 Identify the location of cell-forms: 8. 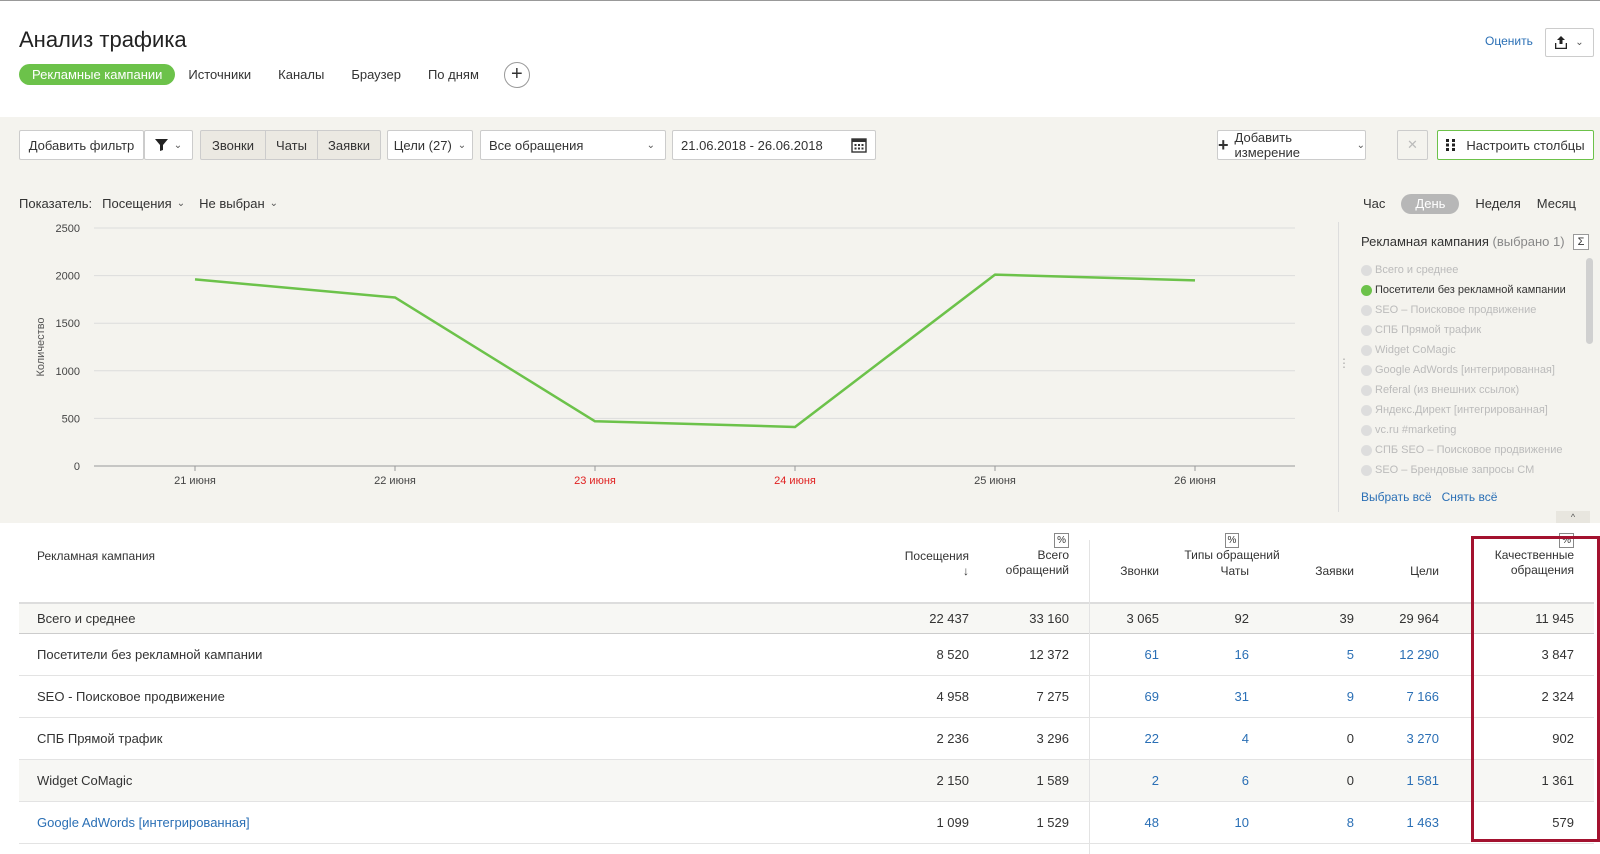
(1350, 822).